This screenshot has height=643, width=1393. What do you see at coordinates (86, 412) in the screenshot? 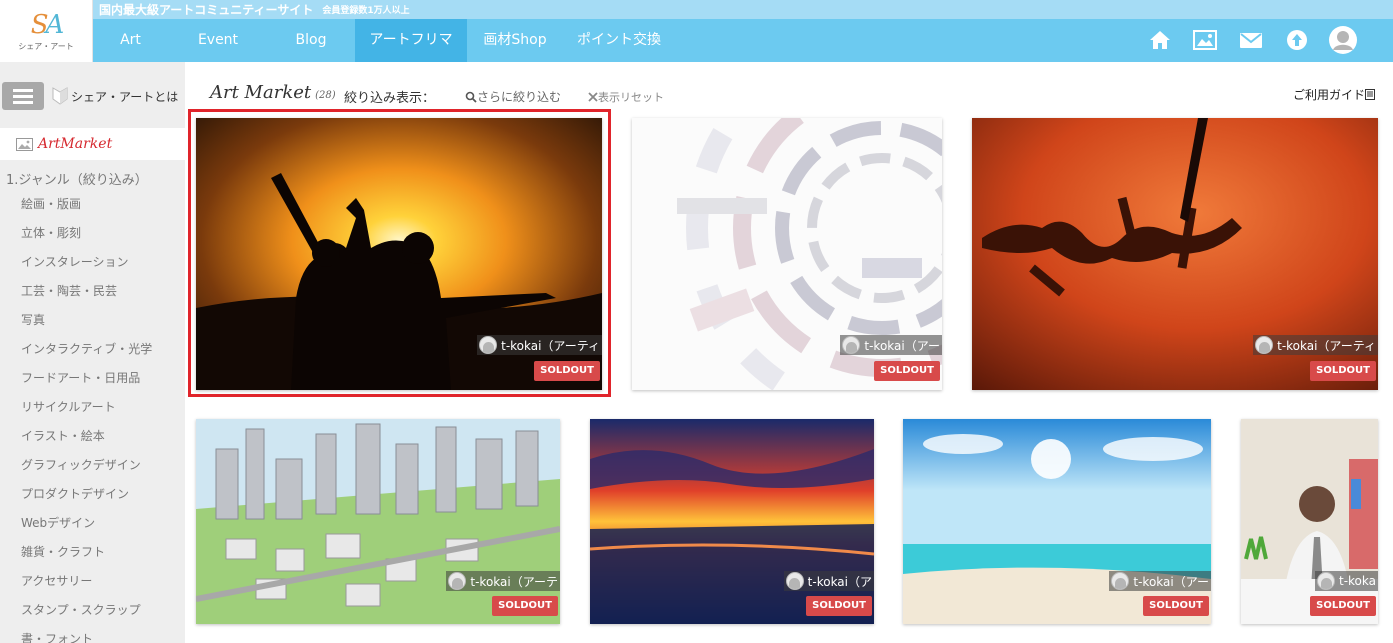
I see `genre-item: リサイクルアート` at bounding box center [86, 412].